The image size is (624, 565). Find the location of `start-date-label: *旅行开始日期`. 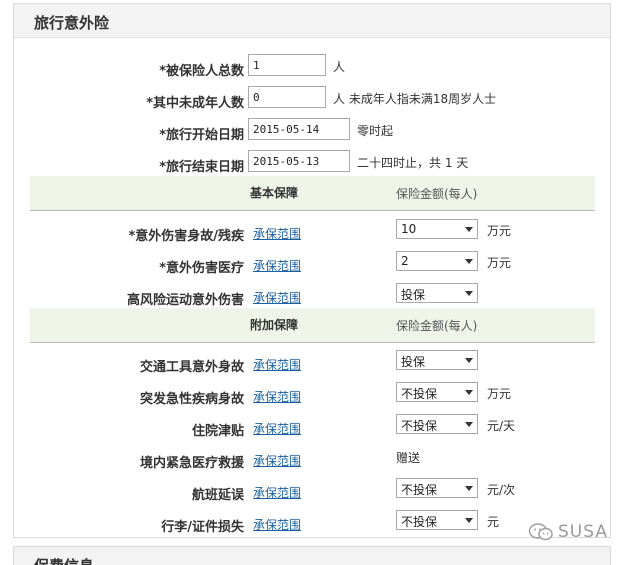

start-date-label: *旅行开始日期 is located at coordinates (201, 135).